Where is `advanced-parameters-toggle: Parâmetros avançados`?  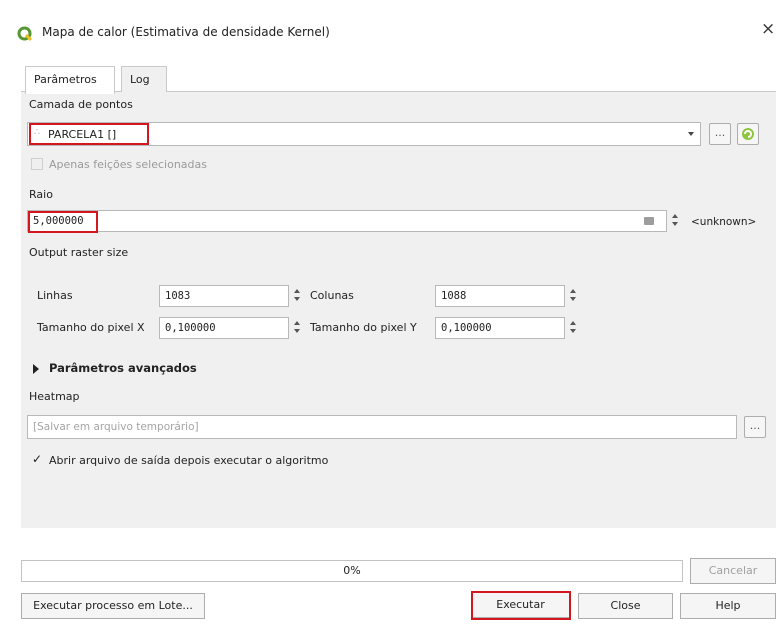
advanced-parameters-toggle: Parâmetros avançados is located at coordinates (123, 368).